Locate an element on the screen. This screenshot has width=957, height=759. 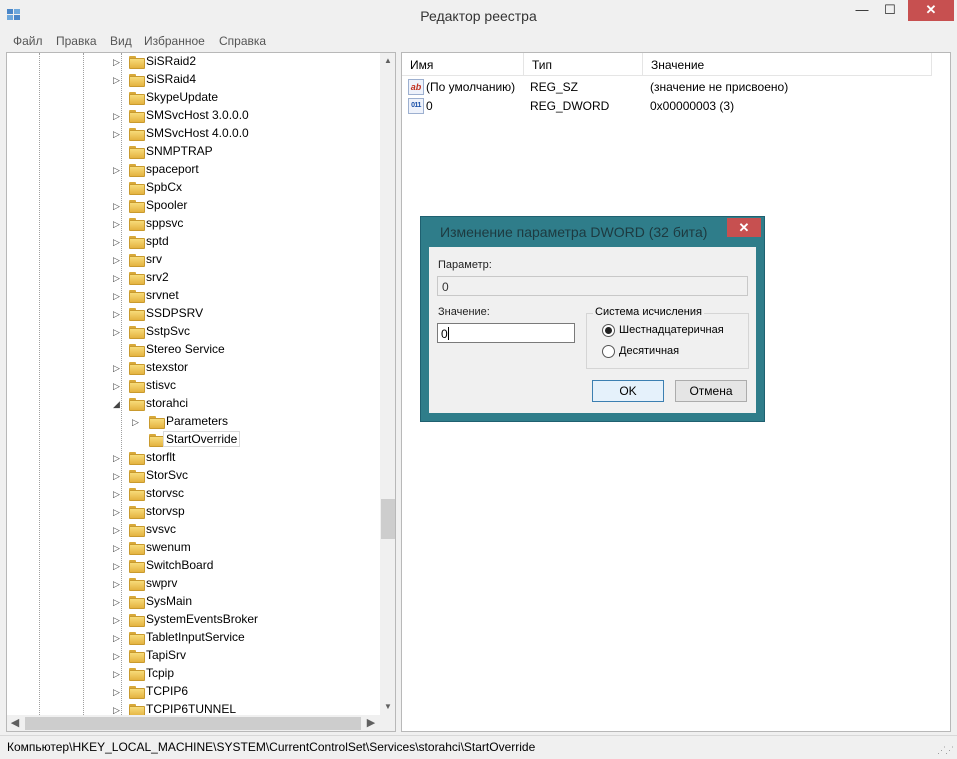
tree-item-label: Stereo Service is located at coordinates (185, 349).